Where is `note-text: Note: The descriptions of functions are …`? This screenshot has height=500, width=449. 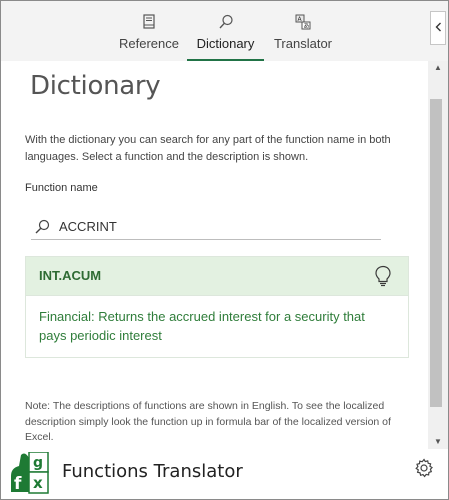 note-text: Note: The descriptions of functions are … is located at coordinates (208, 421).